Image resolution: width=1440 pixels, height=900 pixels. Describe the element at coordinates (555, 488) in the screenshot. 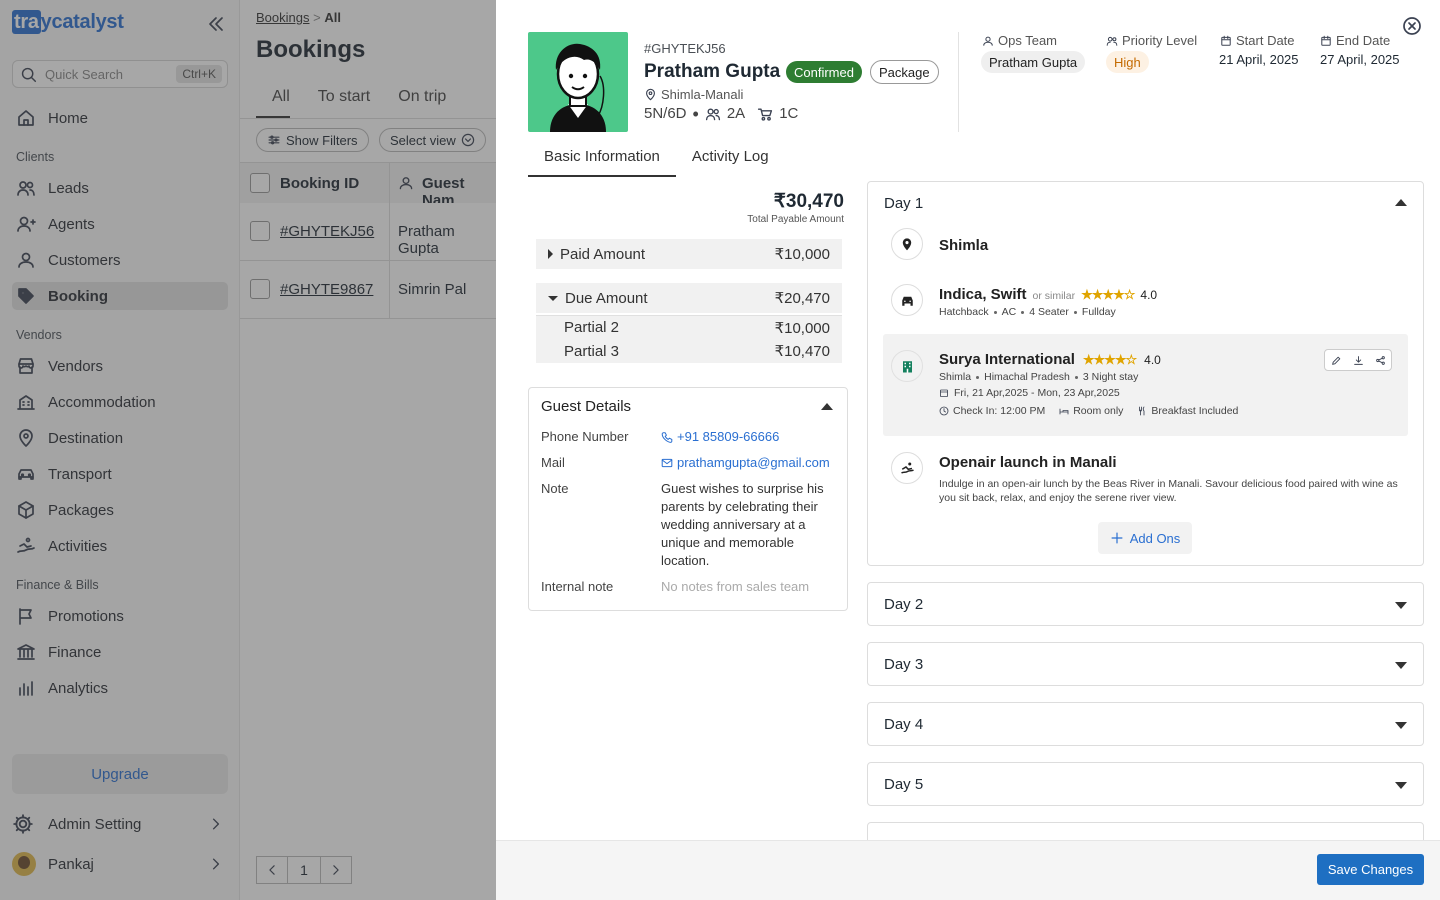

I see `note-label: Note` at that location.